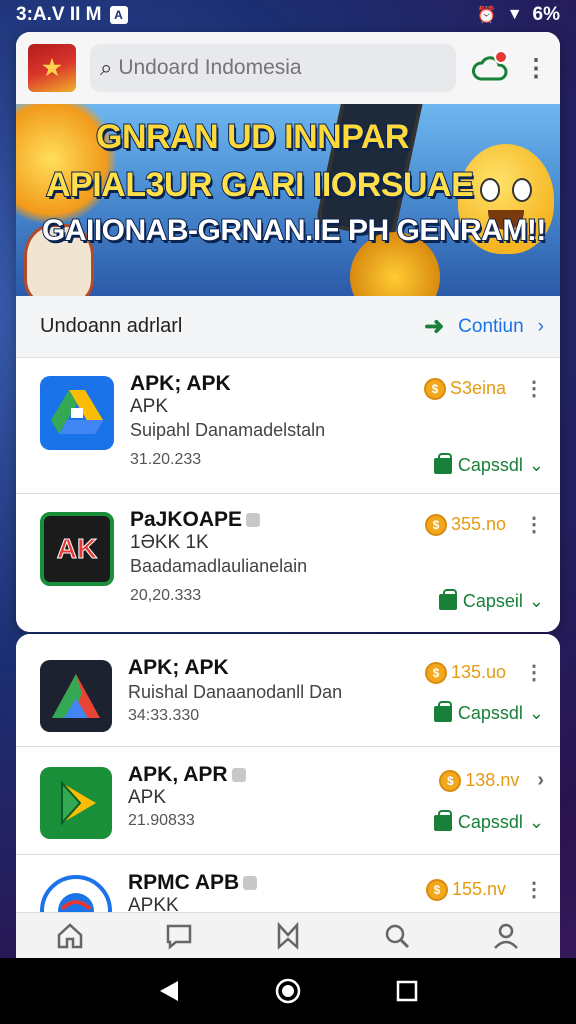  Describe the element at coordinates (397, 936) in the screenshot. I see `search-icon` at that location.